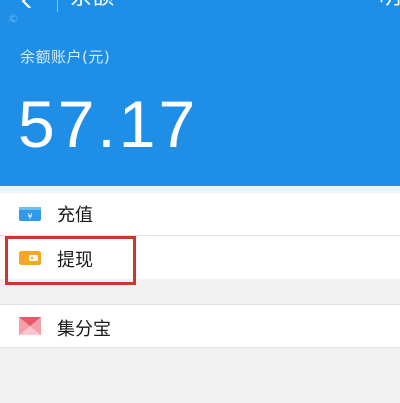 The height and width of the screenshot is (403, 400). I want to click on withdraw-label: 提现, so click(75, 260).